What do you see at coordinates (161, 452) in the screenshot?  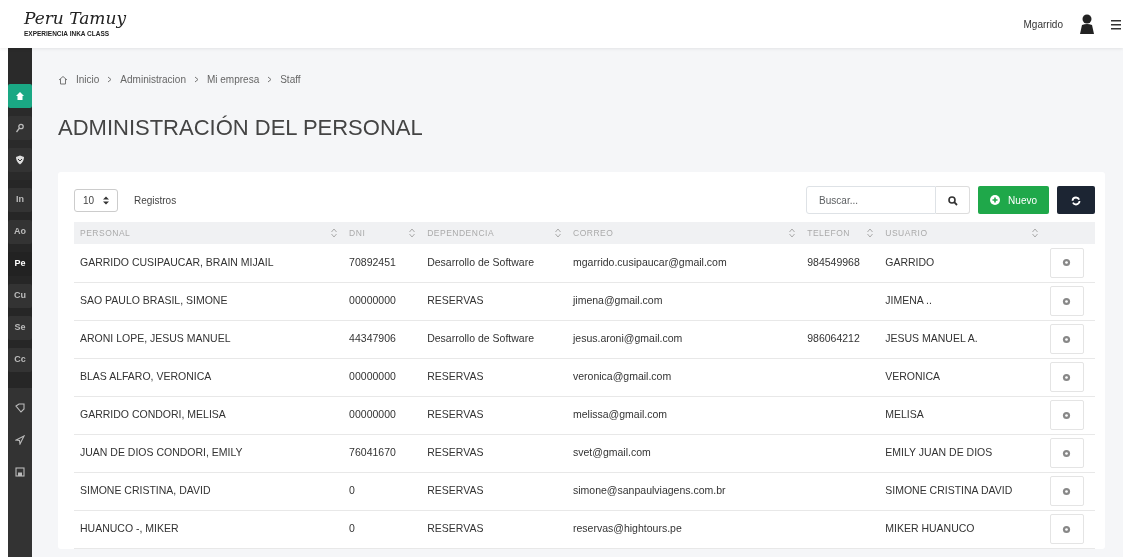 I see `table-cell: JUAN DE DIOS CONDORI, EMILY` at bounding box center [161, 452].